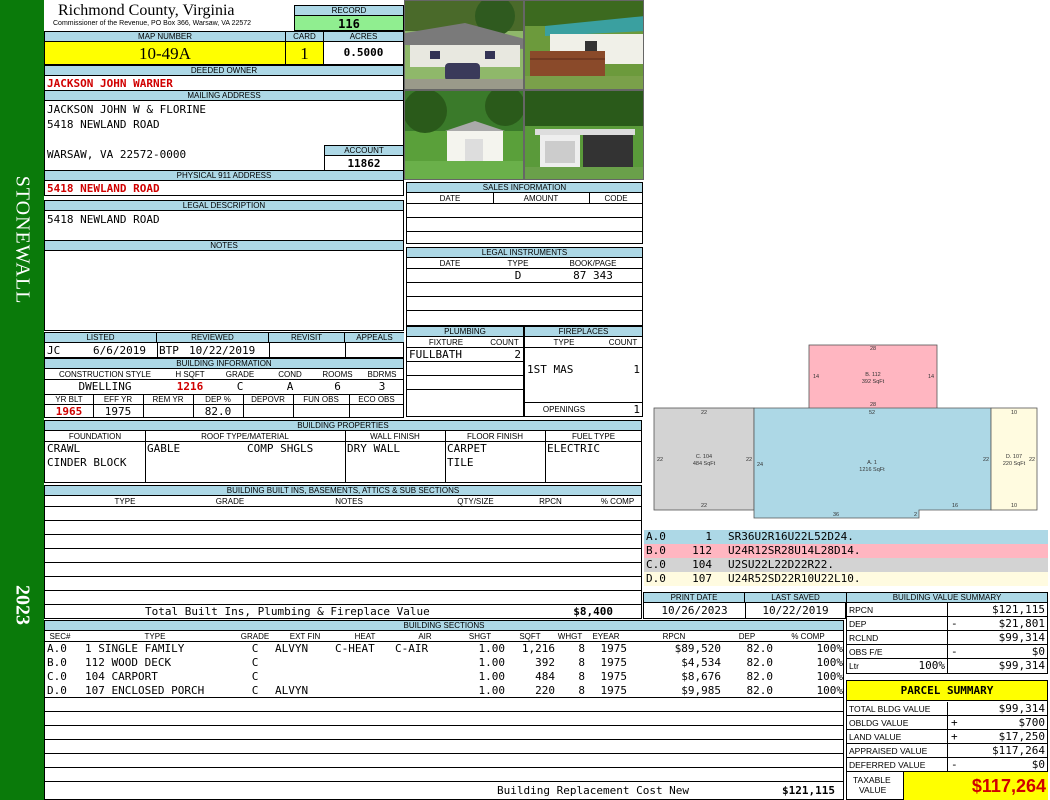  What do you see at coordinates (224, 206) in the screenshot?
I see `legal-description-label: LEGAL DESCRIPTION` at bounding box center [224, 206].